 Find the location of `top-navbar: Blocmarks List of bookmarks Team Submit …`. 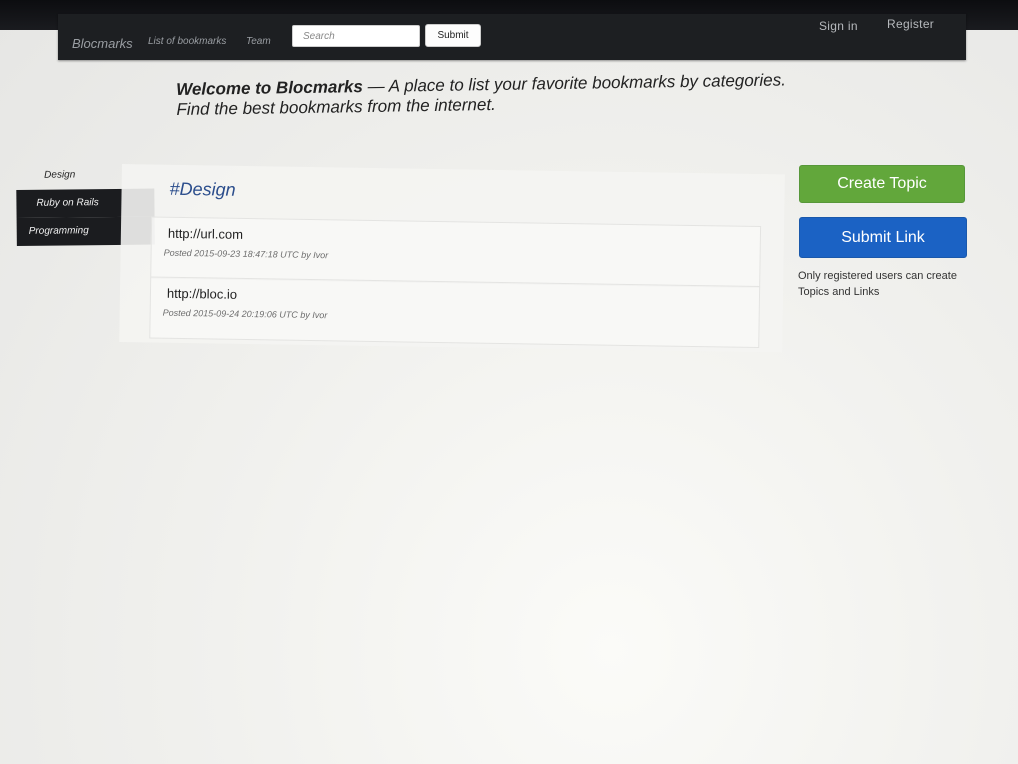

top-navbar: Blocmarks List of bookmarks Team Submit … is located at coordinates (512, 37).